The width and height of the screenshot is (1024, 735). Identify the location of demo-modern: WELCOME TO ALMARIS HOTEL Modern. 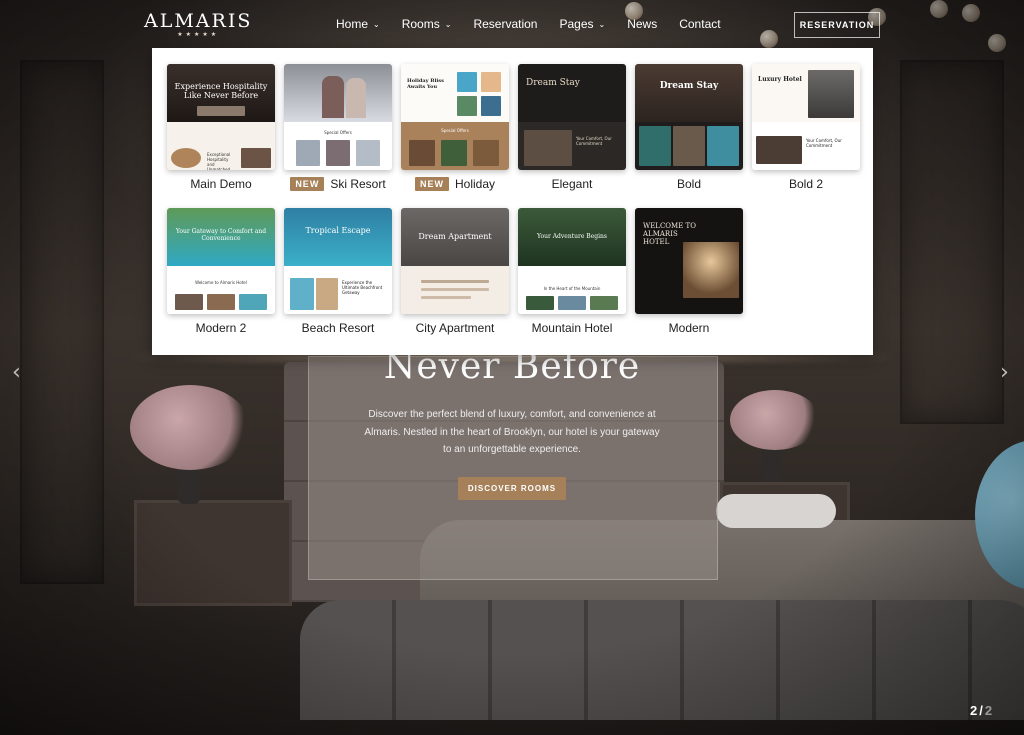
(689, 271).